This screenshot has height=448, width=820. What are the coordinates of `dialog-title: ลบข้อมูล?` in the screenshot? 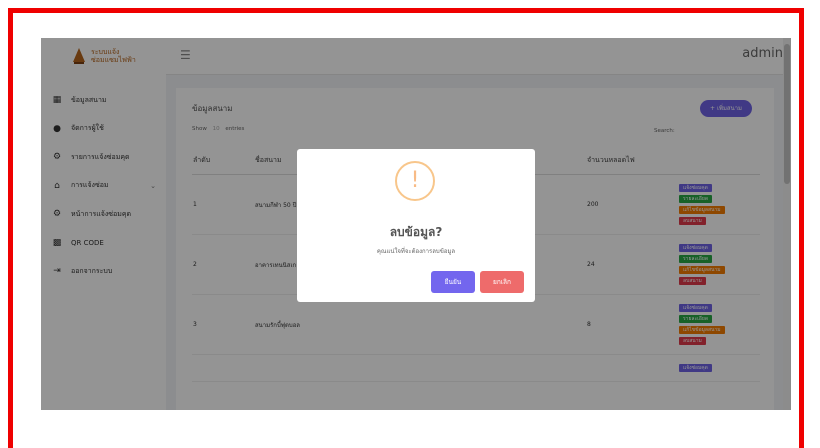 It's located at (416, 232).